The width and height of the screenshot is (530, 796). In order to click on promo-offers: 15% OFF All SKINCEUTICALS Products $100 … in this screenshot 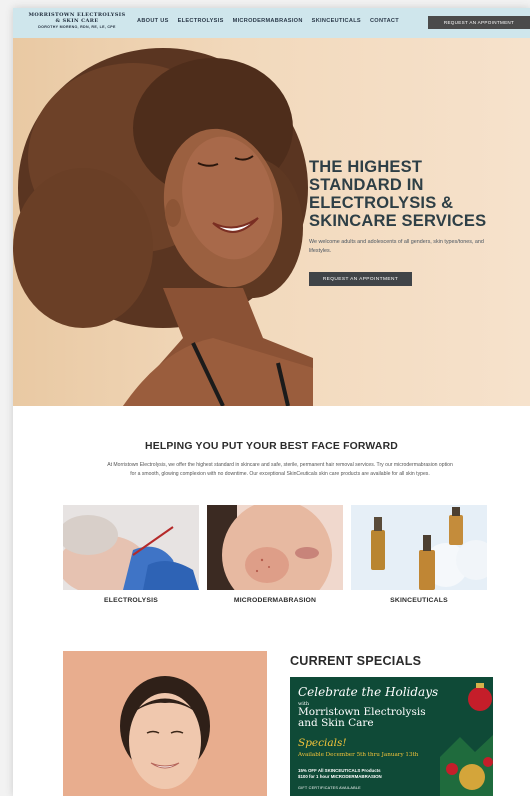, I will do `click(373, 774)`.